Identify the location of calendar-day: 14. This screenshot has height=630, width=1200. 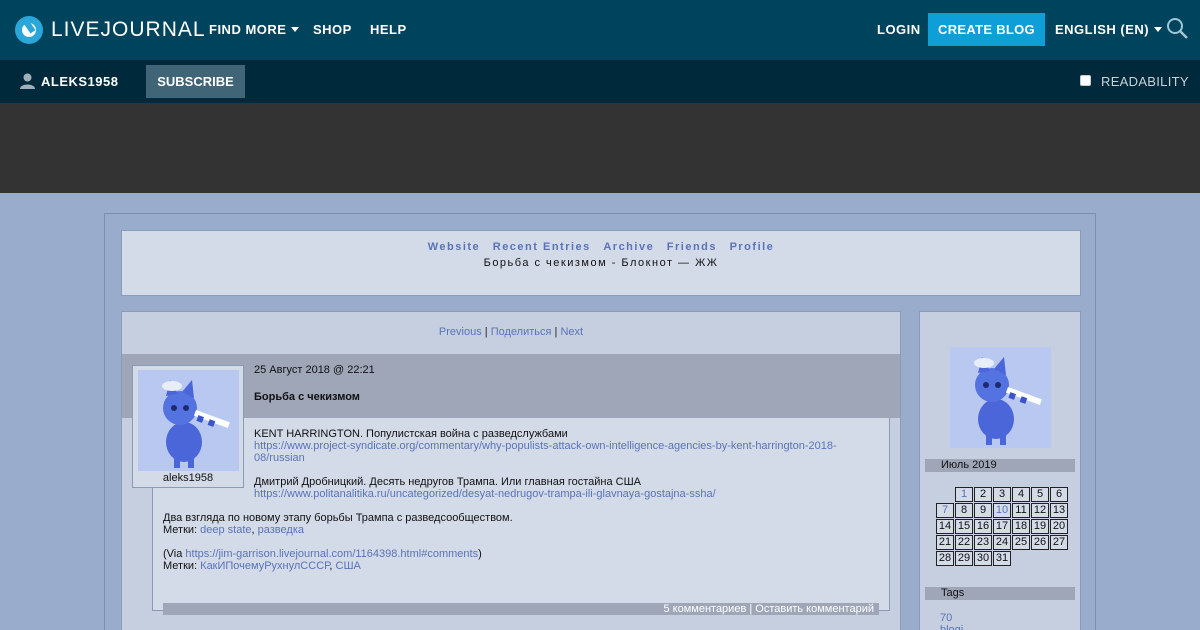
(945, 526).